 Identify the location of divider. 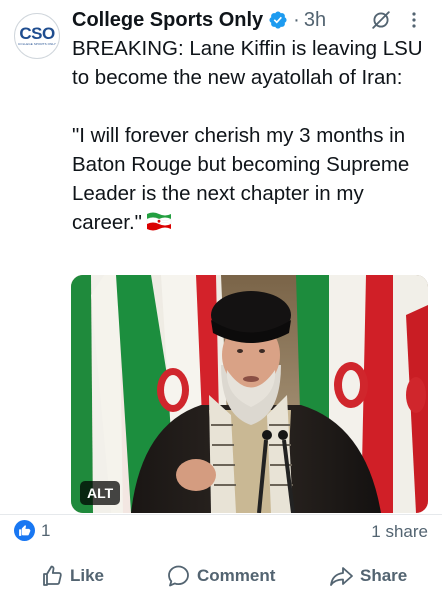
(221, 514).